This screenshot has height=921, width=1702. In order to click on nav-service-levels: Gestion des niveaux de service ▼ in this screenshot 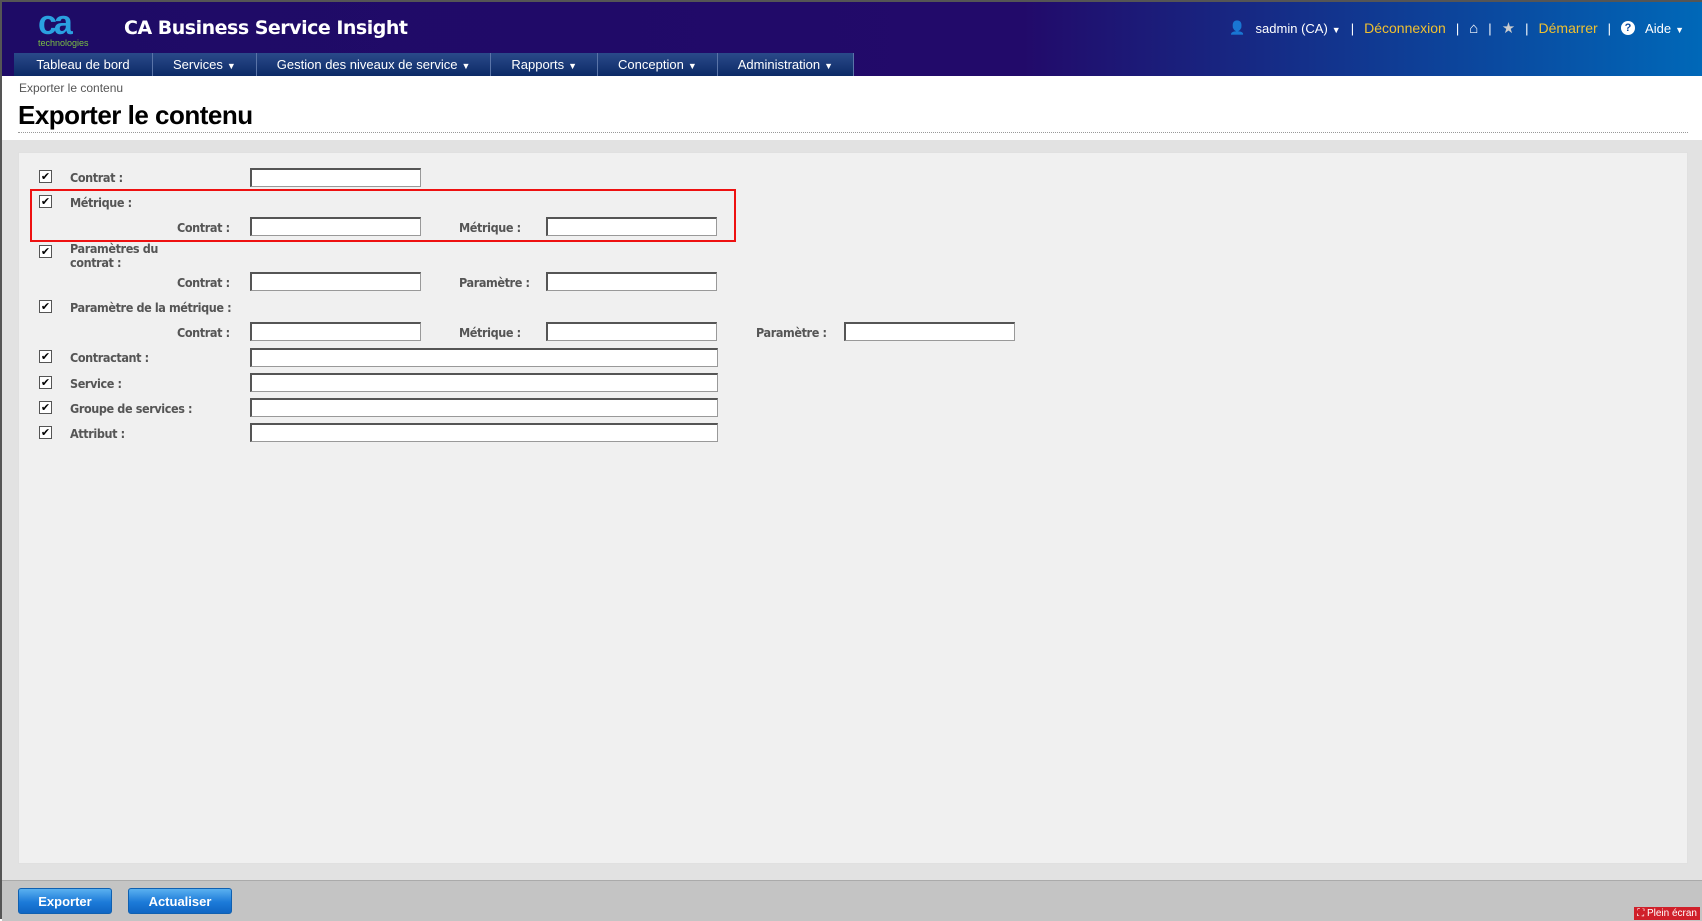, I will do `click(374, 64)`.